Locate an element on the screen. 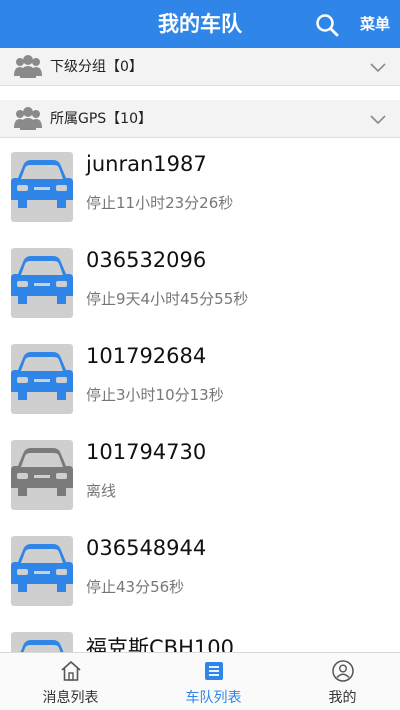 The image size is (400, 710). vehicle-status: 停止9天4小时45分55秒 is located at coordinates (167, 299).